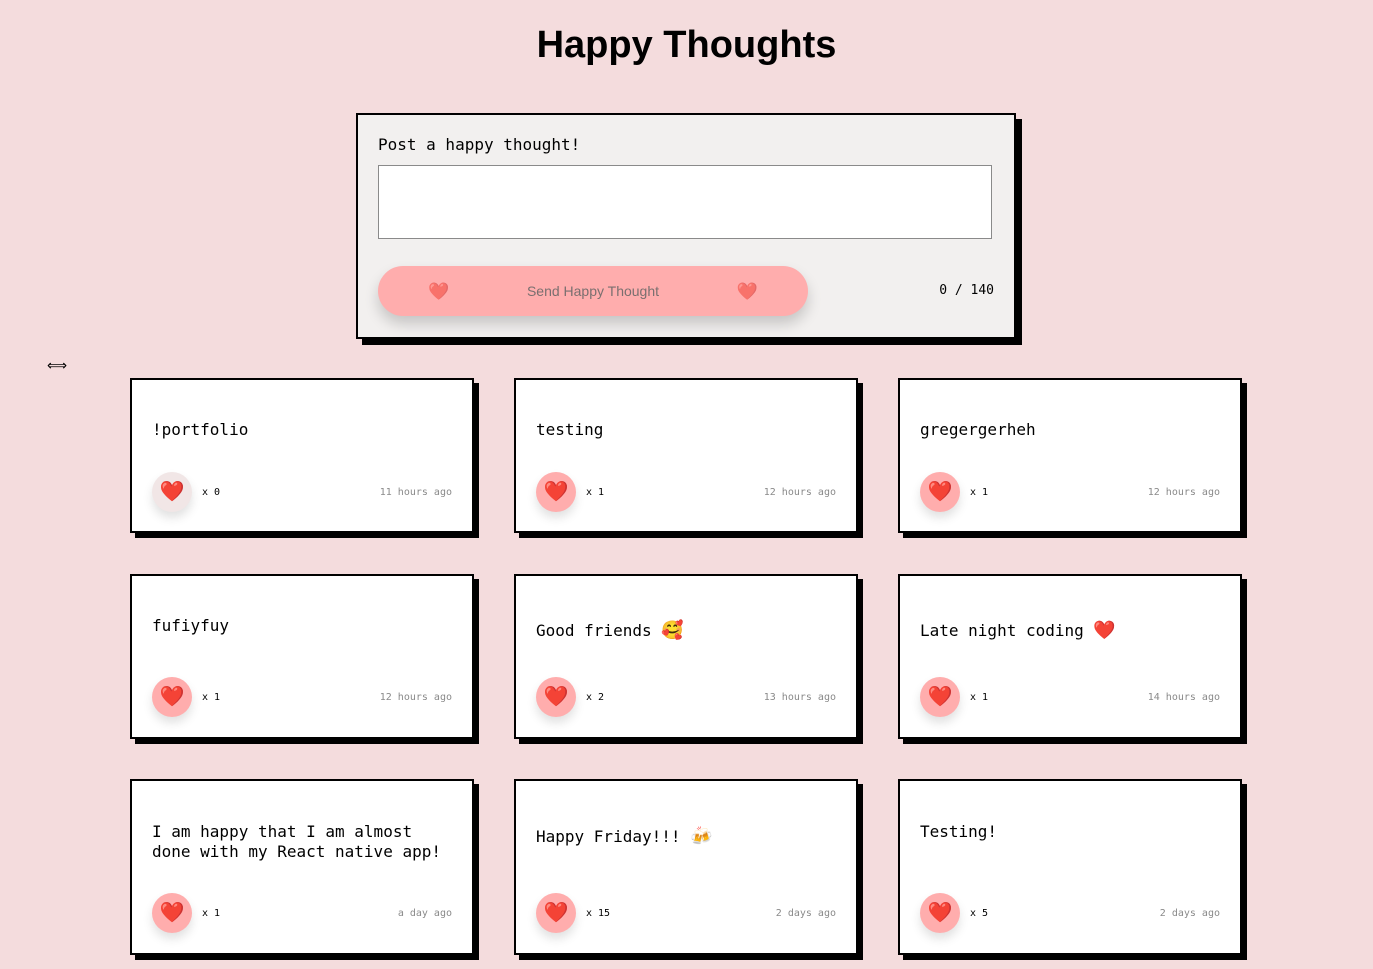 This screenshot has width=1373, height=969. Describe the element at coordinates (1070, 455) in the screenshot. I see `thought-card: gregergerheh ❤️ x 1 12 hours ago` at that location.